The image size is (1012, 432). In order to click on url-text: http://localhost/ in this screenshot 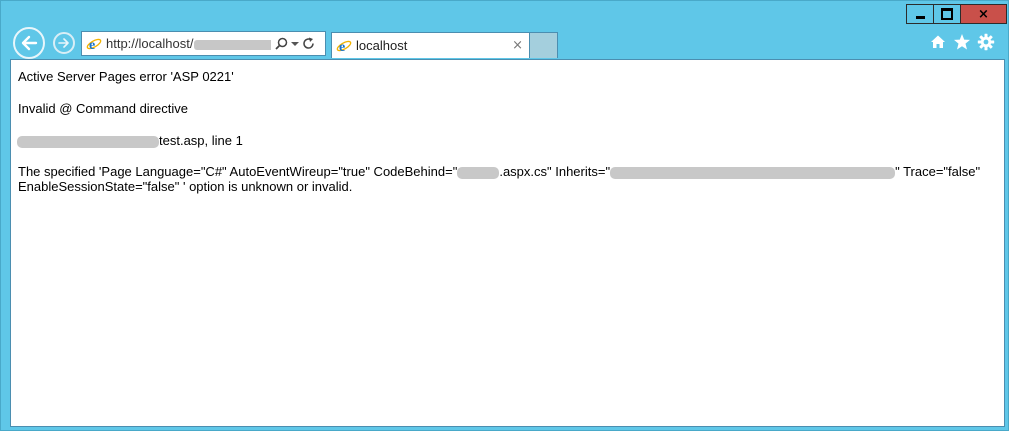, I will do `click(150, 43)`.